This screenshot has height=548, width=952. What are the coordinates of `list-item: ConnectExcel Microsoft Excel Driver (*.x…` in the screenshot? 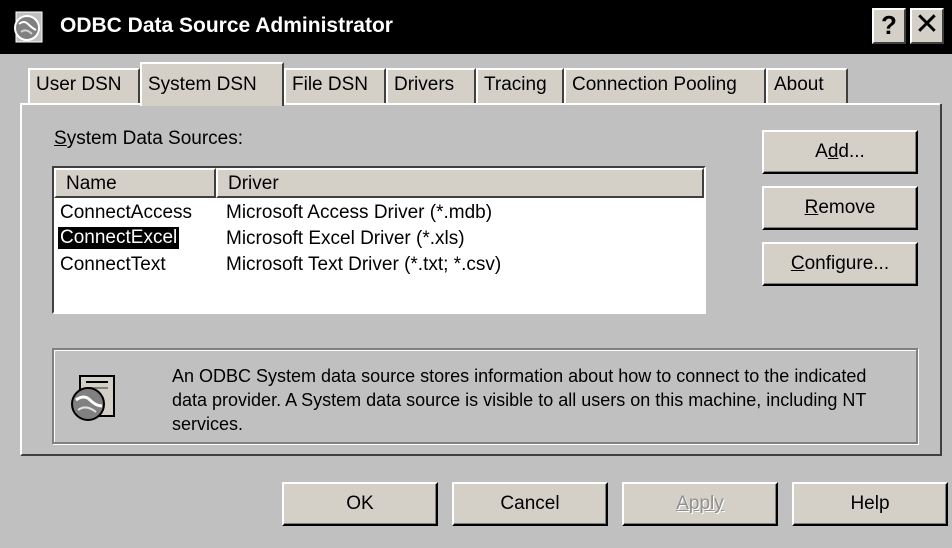 It's located at (379, 239).